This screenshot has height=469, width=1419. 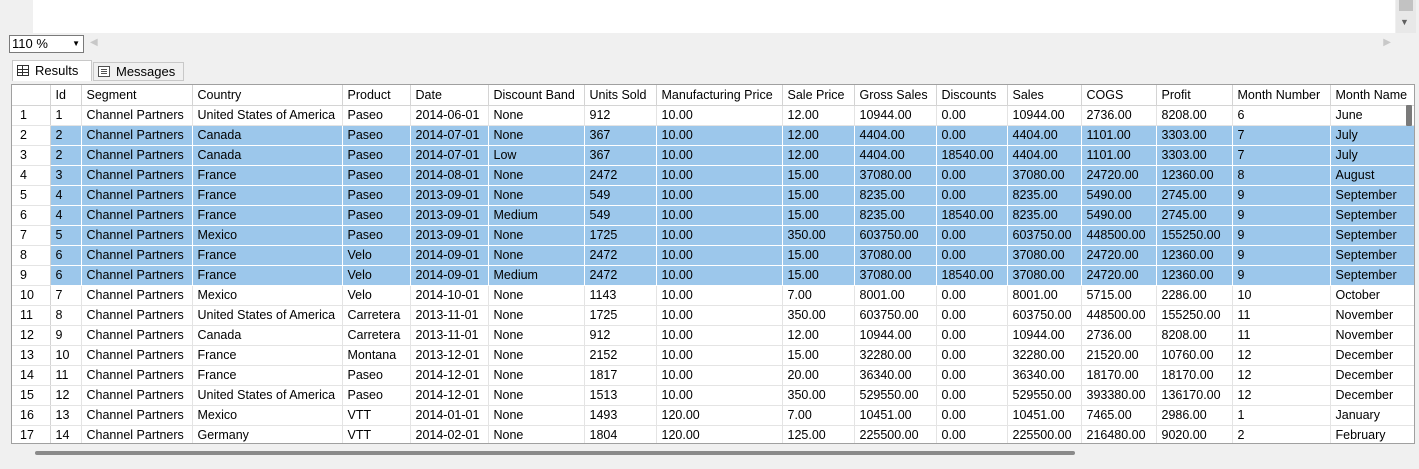 I want to click on row-number: 11, so click(x=31, y=315).